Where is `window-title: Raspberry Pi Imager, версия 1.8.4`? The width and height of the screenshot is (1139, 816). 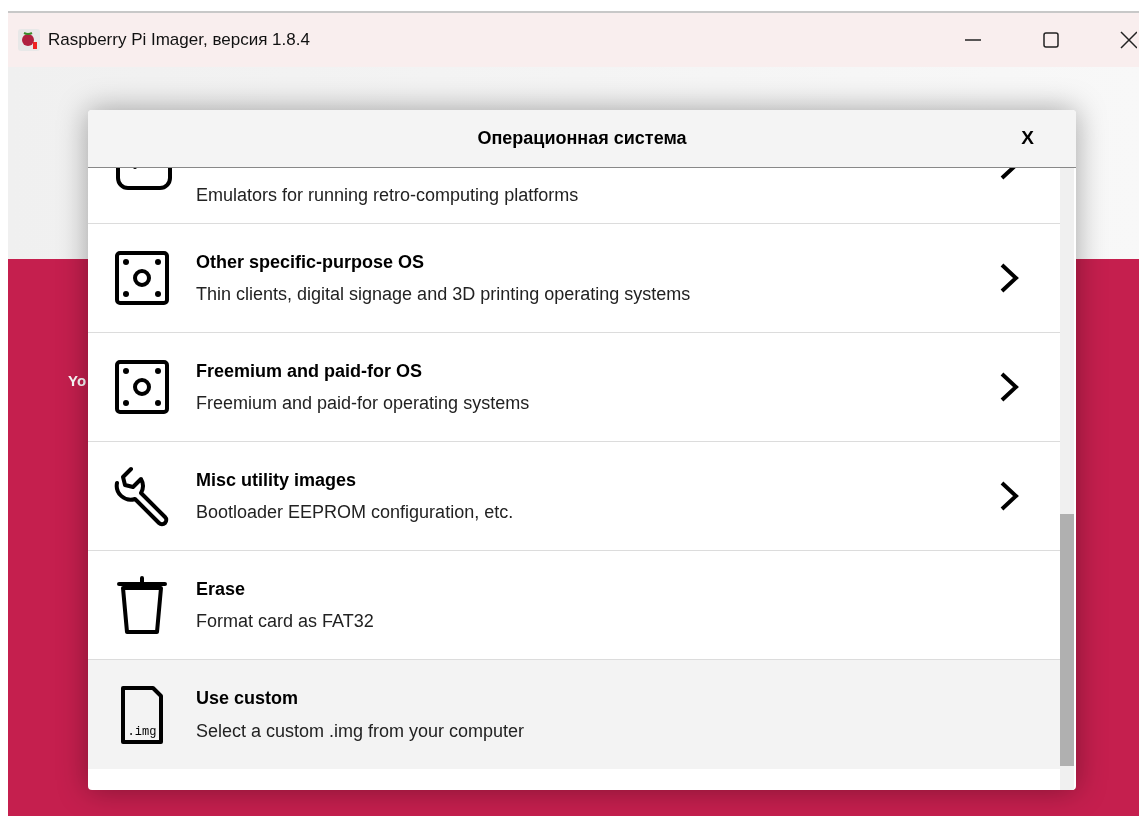
window-title: Raspberry Pi Imager, версия 1.8.4 is located at coordinates (179, 40).